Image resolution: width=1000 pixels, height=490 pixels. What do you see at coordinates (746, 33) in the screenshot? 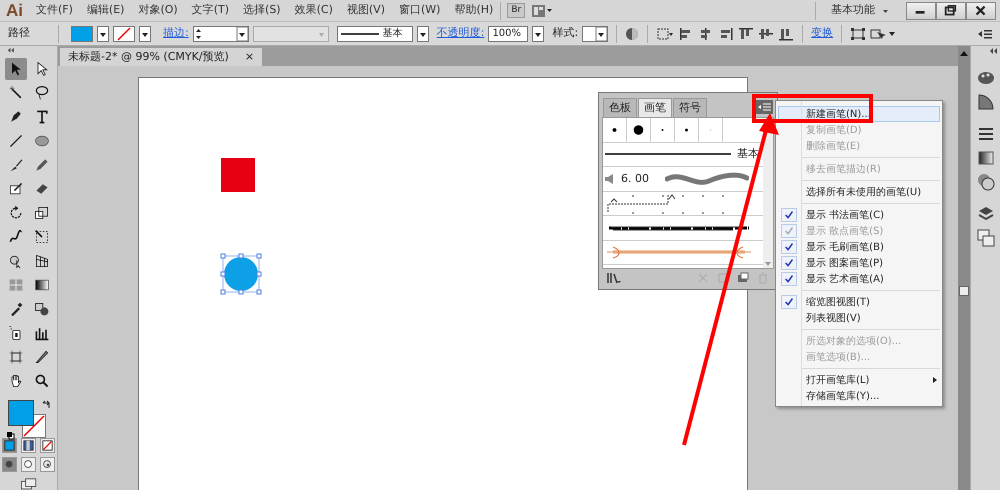
I see `align-top-icon` at bounding box center [746, 33].